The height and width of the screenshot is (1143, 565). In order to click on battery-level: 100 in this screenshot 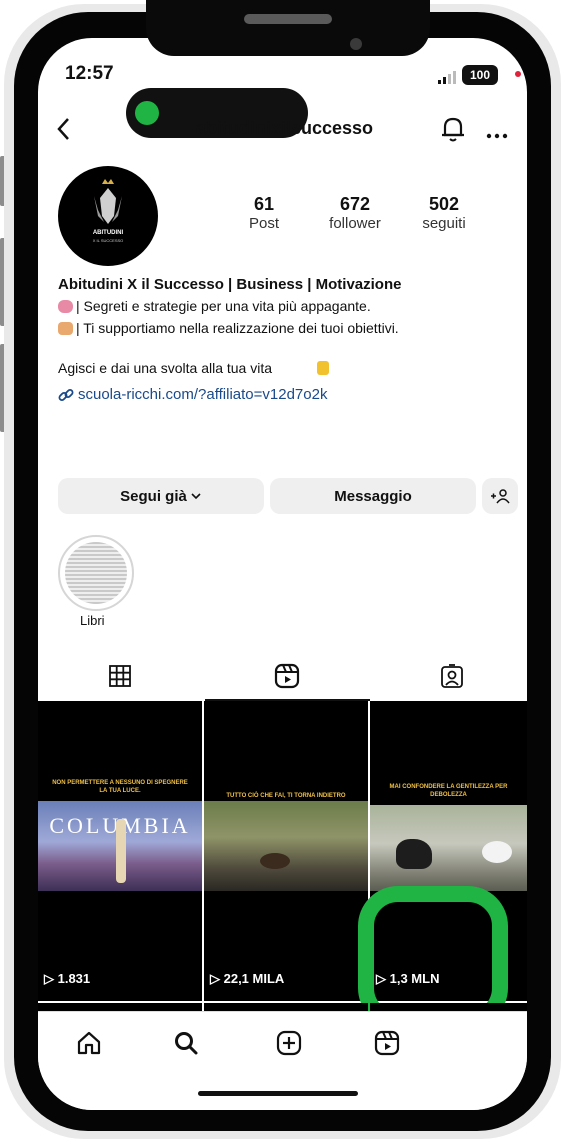, I will do `click(480, 75)`.